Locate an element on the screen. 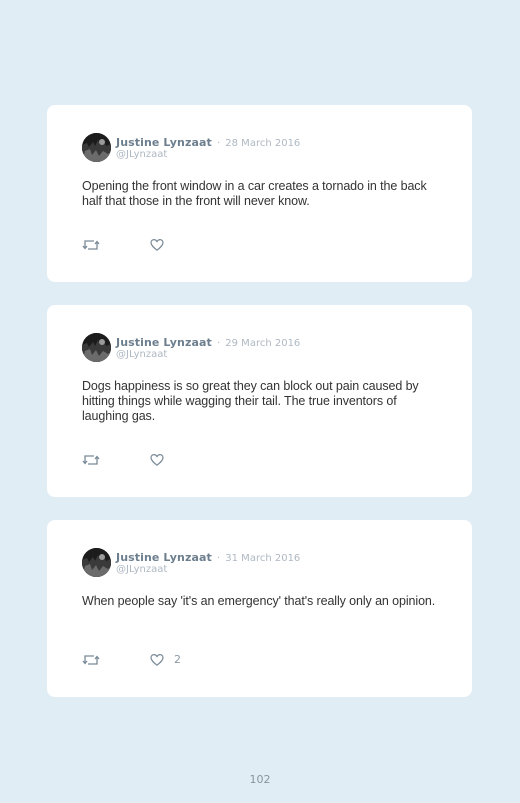 This screenshot has height=803, width=520. like-count: 2 is located at coordinates (177, 659).